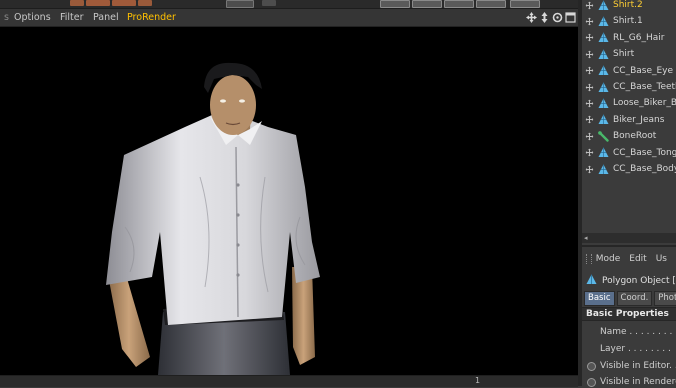  What do you see at coordinates (557, 17) in the screenshot?
I see `rotate-icon` at bounding box center [557, 17].